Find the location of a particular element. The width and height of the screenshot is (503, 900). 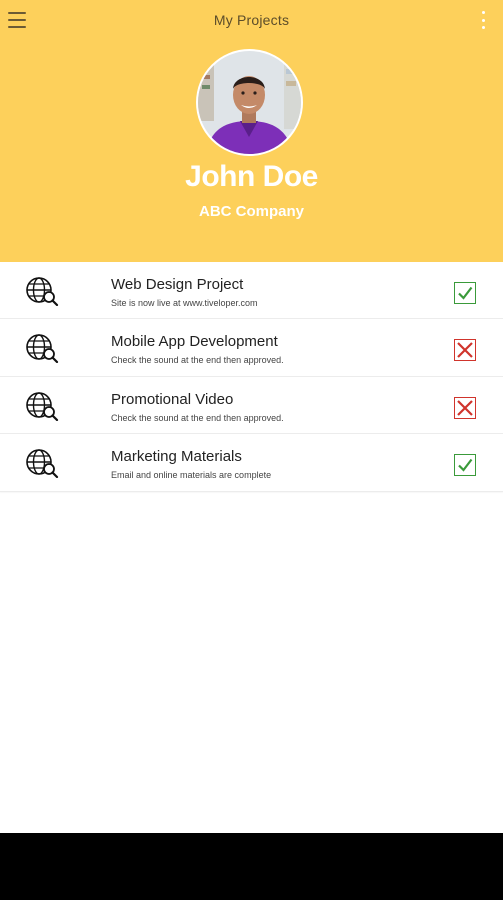

project-title: Mobile App Development is located at coordinates (194, 341).